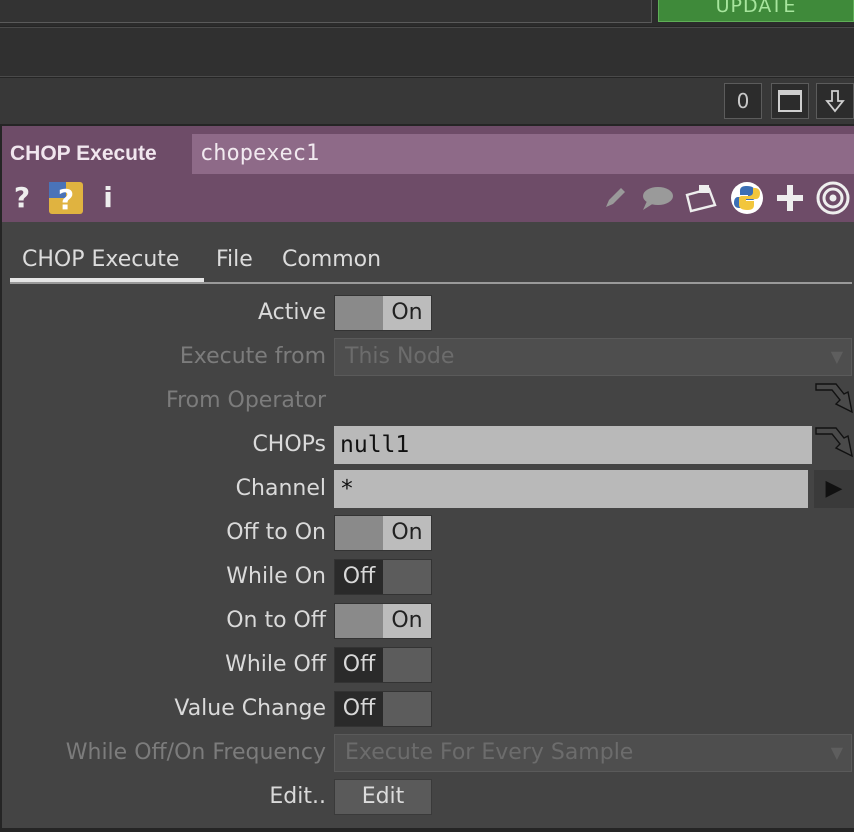 This screenshot has height=832, width=854. I want to click on operator-name-field: chopexec1, so click(523, 154).